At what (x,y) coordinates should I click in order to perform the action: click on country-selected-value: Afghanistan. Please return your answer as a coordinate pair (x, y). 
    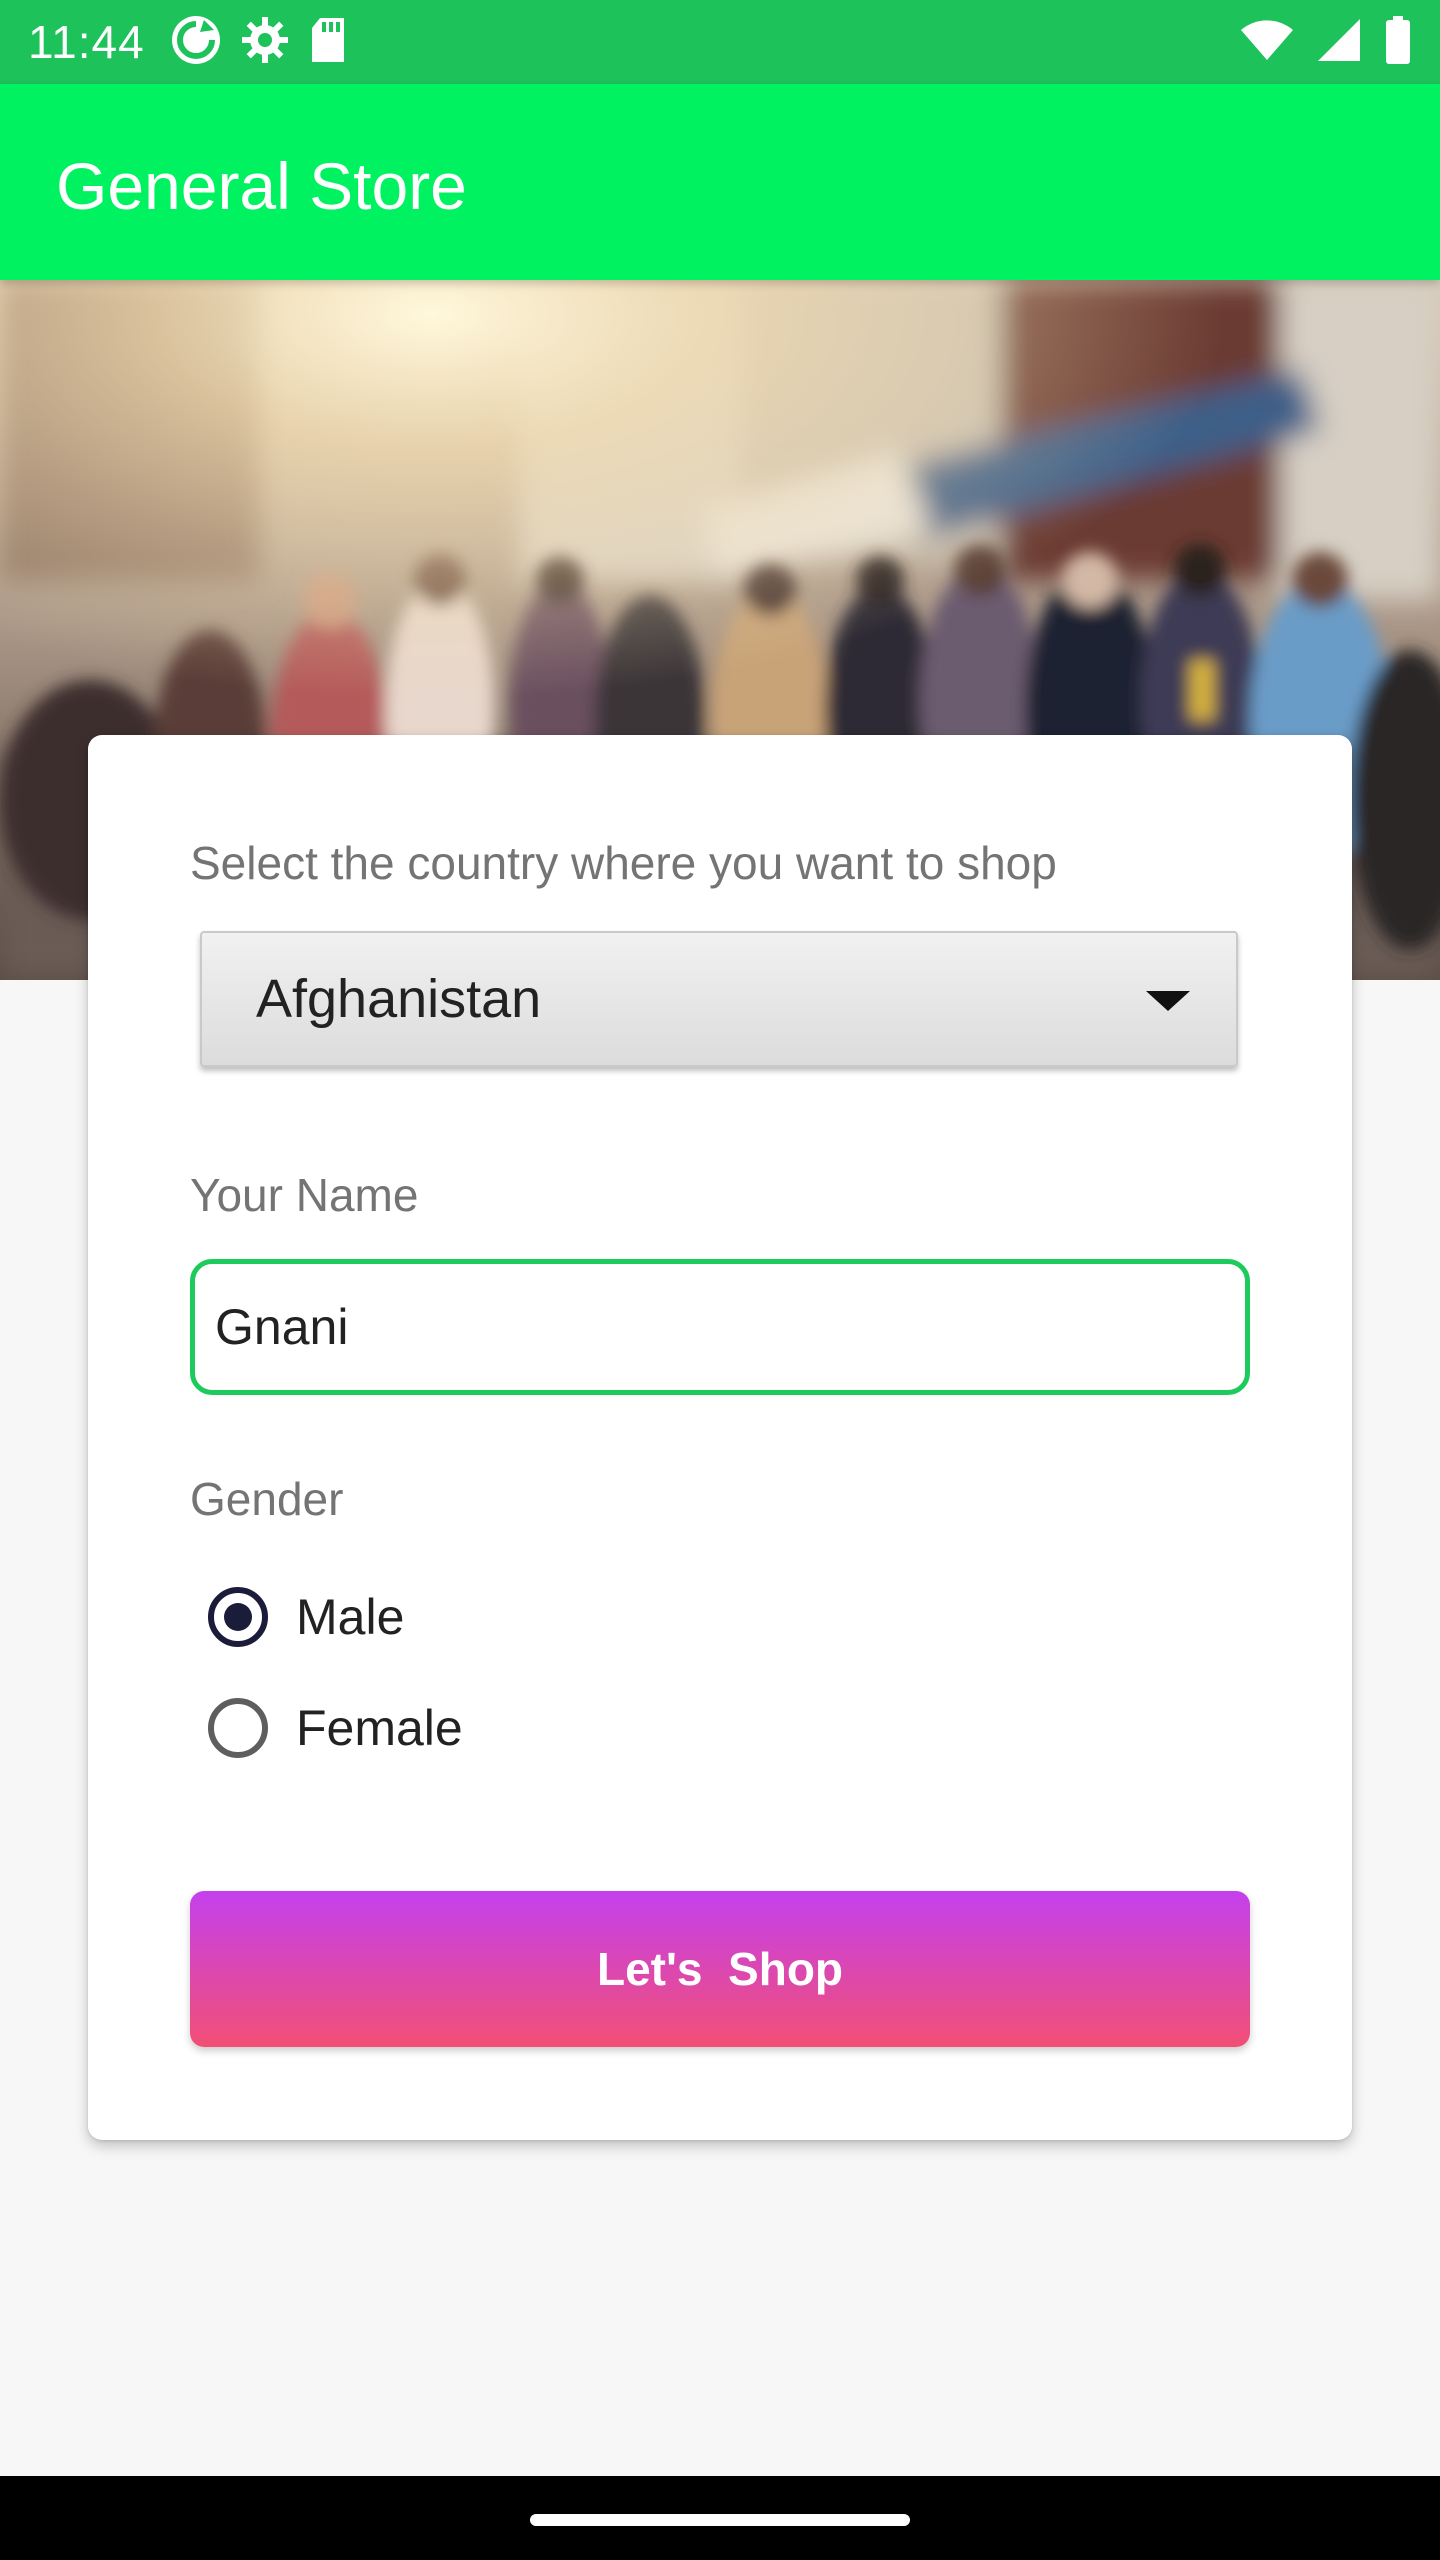
    Looking at the image, I should click on (399, 999).